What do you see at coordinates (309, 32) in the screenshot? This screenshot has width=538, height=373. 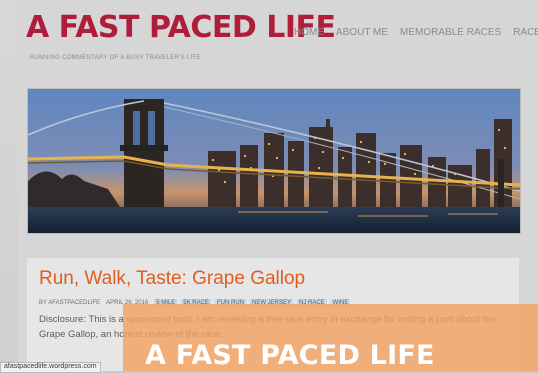 I see `nav-home: HOME` at bounding box center [309, 32].